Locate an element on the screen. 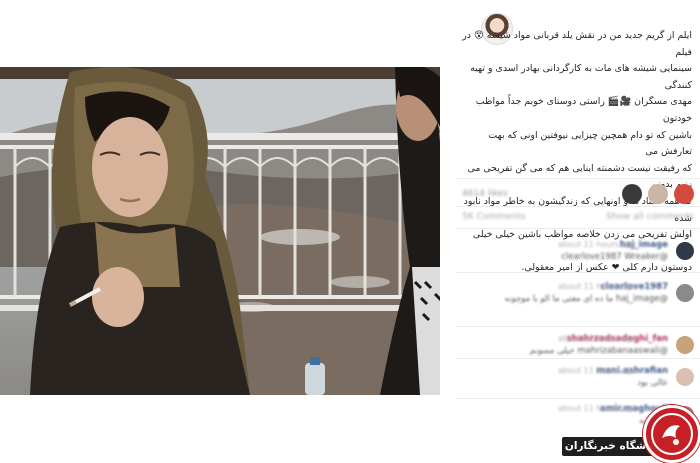 This screenshot has width=700, height=463. comment-text: عالی بود is located at coordinates (652, 383).